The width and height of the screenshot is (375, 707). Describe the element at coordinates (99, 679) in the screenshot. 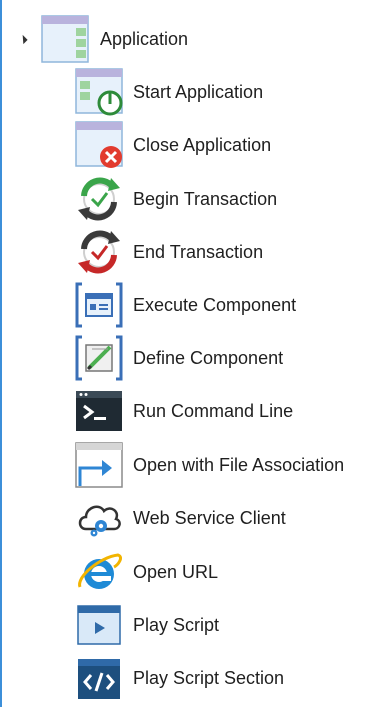

I see `script-section-icon` at that location.